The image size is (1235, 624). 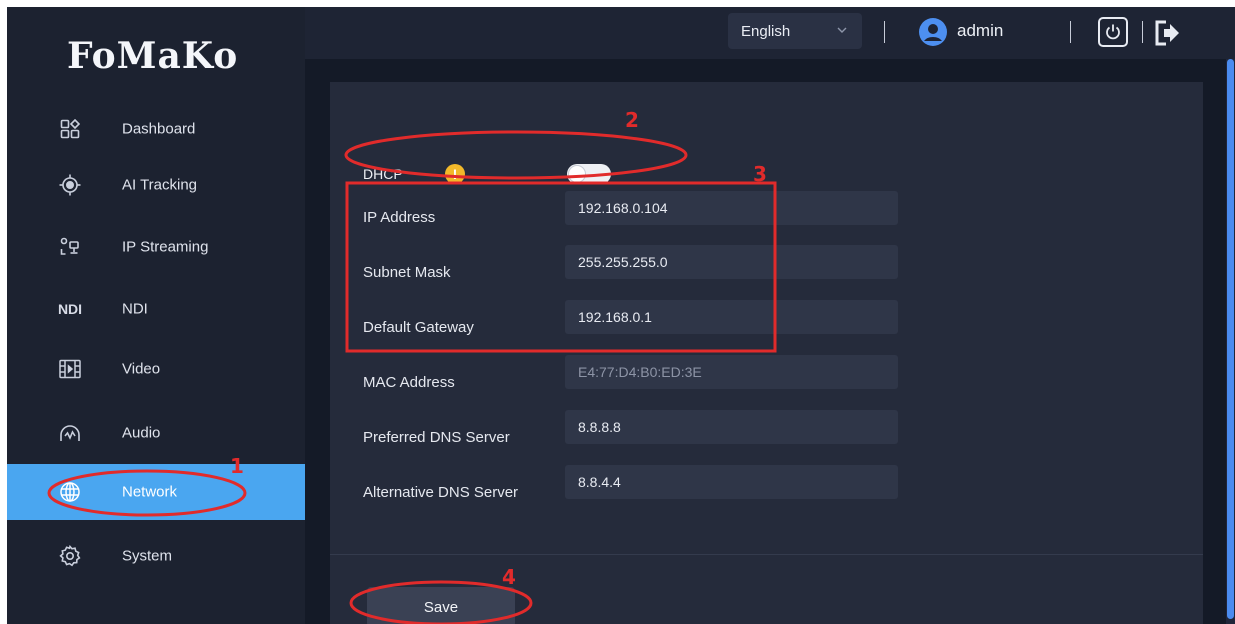 What do you see at coordinates (70, 492) in the screenshot?
I see `globe-icon` at bounding box center [70, 492].